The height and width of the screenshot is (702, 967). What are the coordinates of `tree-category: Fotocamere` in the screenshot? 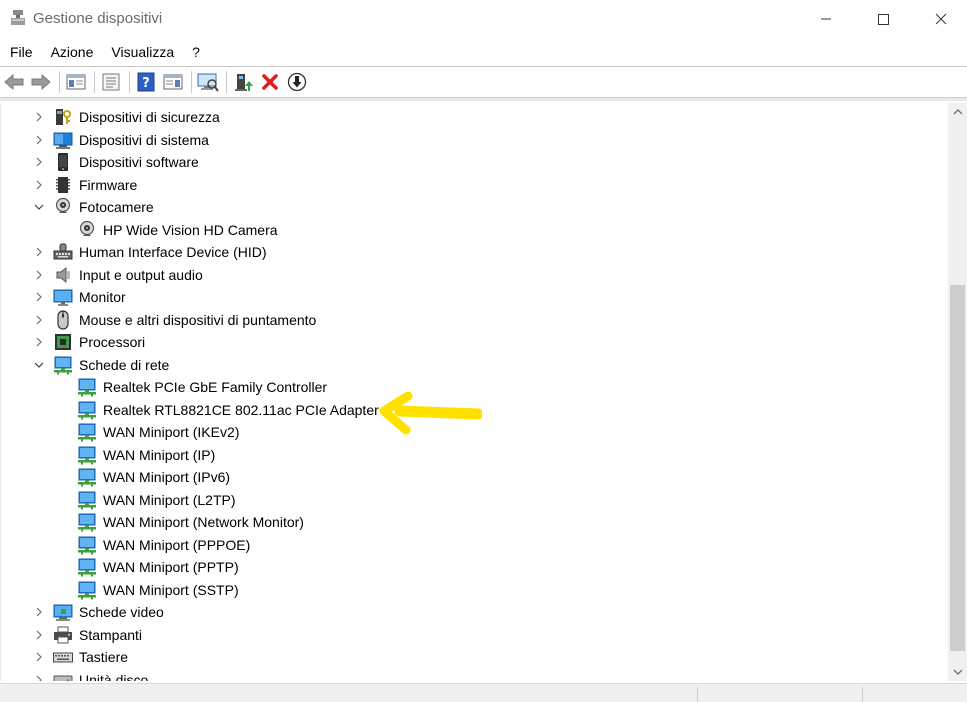 It's located at (471, 207).